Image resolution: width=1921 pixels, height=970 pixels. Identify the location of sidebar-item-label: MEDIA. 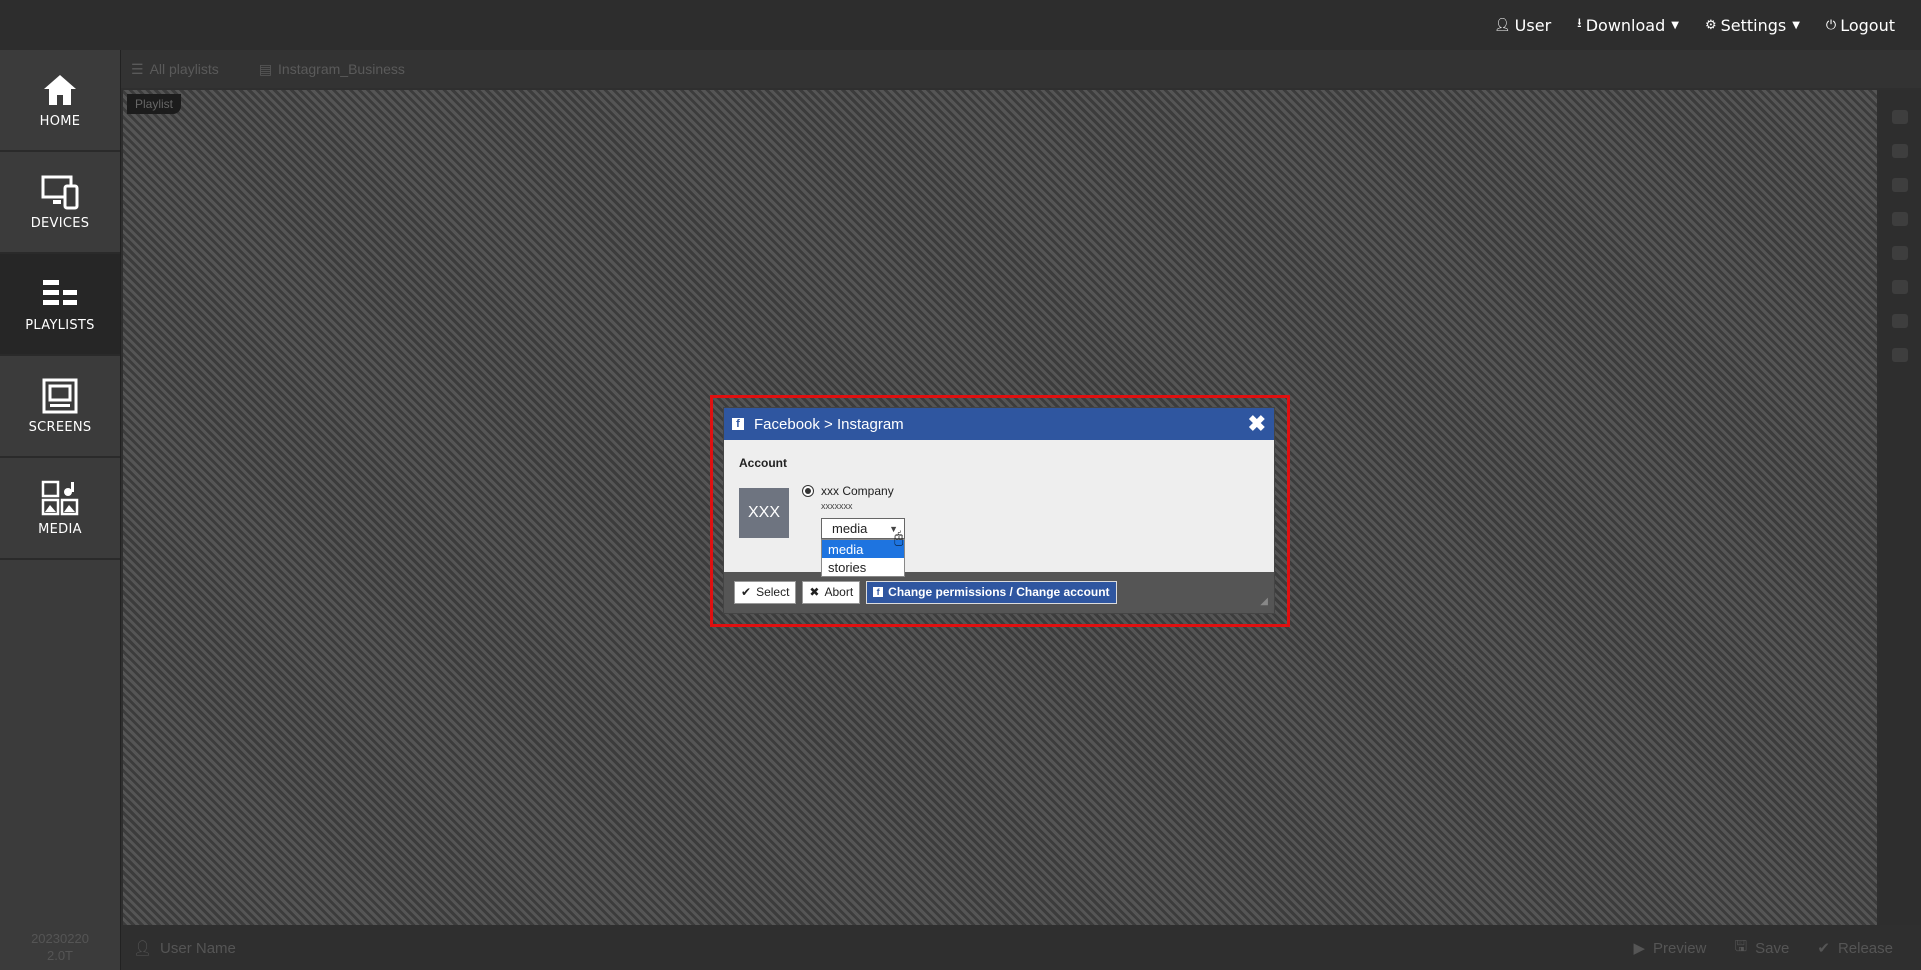
(60, 529).